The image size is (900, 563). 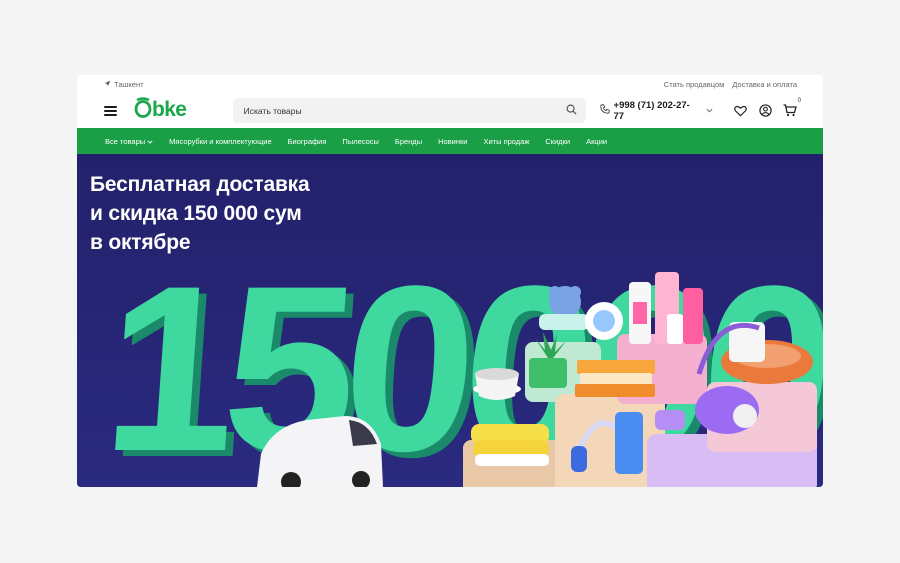 I want to click on nav-item-meat-grinders: Мясорубки и комплектующие, so click(x=220, y=141).